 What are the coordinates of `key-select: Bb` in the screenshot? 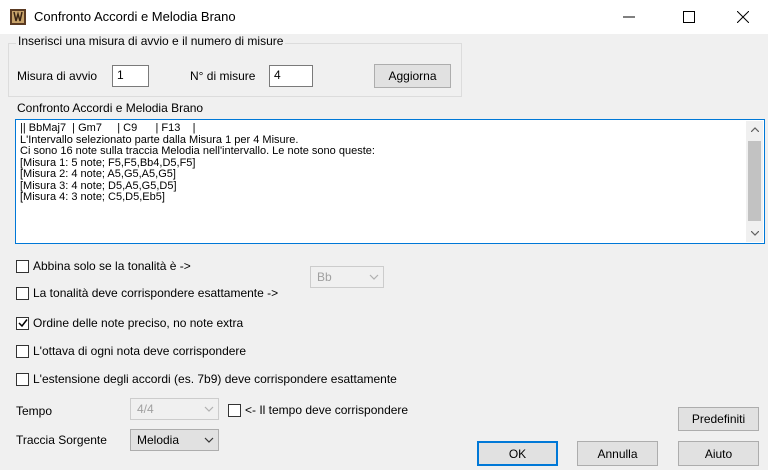 It's located at (347, 277).